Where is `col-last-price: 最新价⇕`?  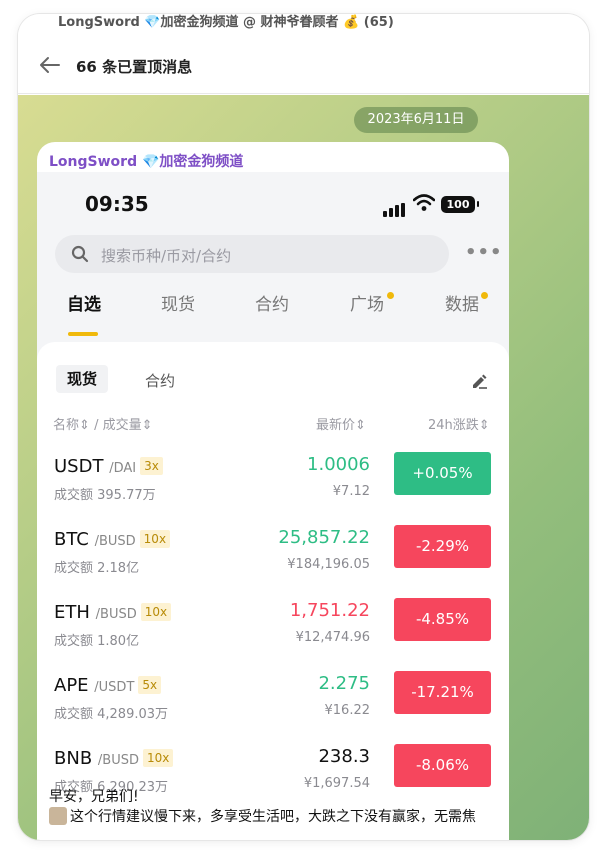
col-last-price: 最新价⇕ is located at coordinates (341, 423).